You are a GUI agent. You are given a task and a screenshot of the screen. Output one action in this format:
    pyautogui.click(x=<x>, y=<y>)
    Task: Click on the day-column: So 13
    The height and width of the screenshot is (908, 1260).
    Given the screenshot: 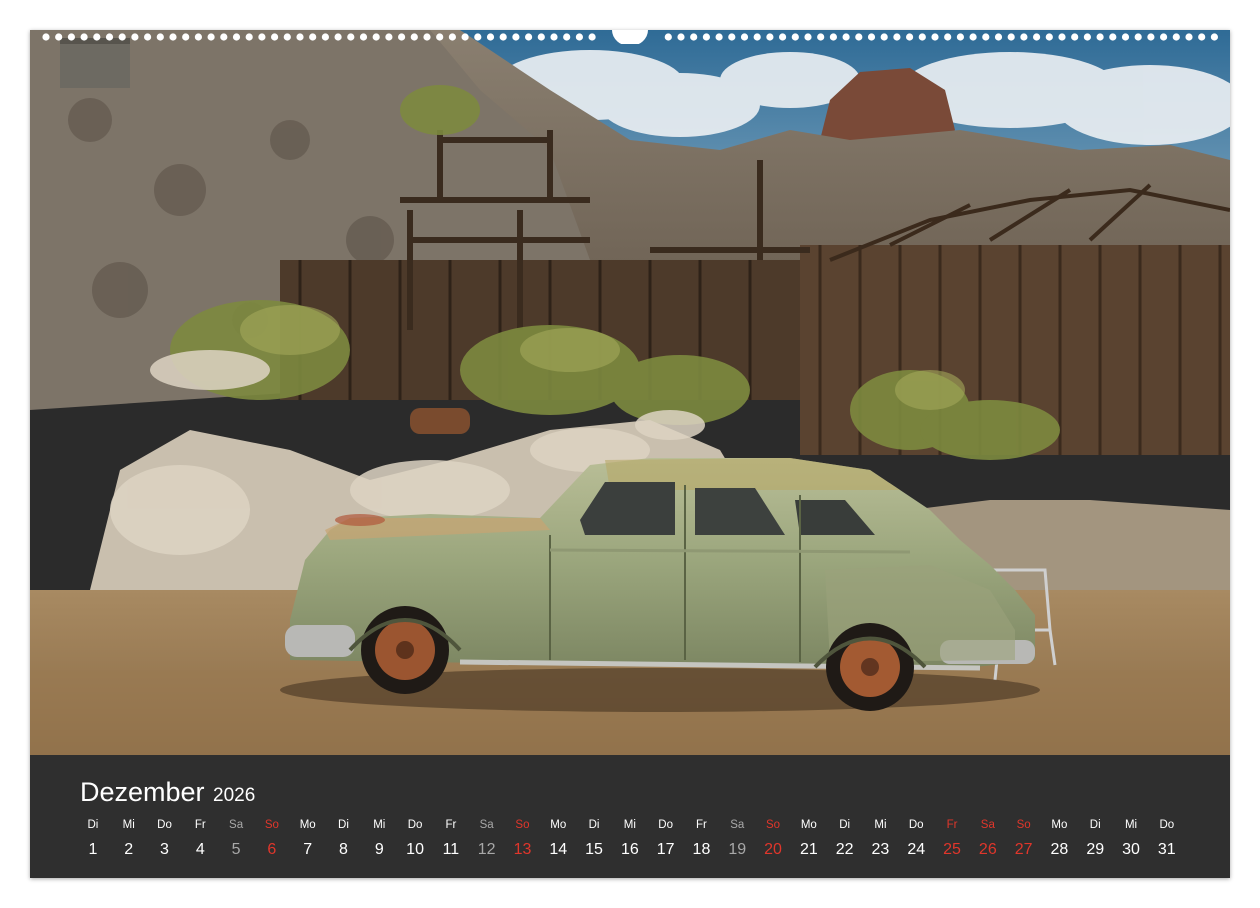 What is the action you would take?
    pyautogui.click(x=523, y=838)
    